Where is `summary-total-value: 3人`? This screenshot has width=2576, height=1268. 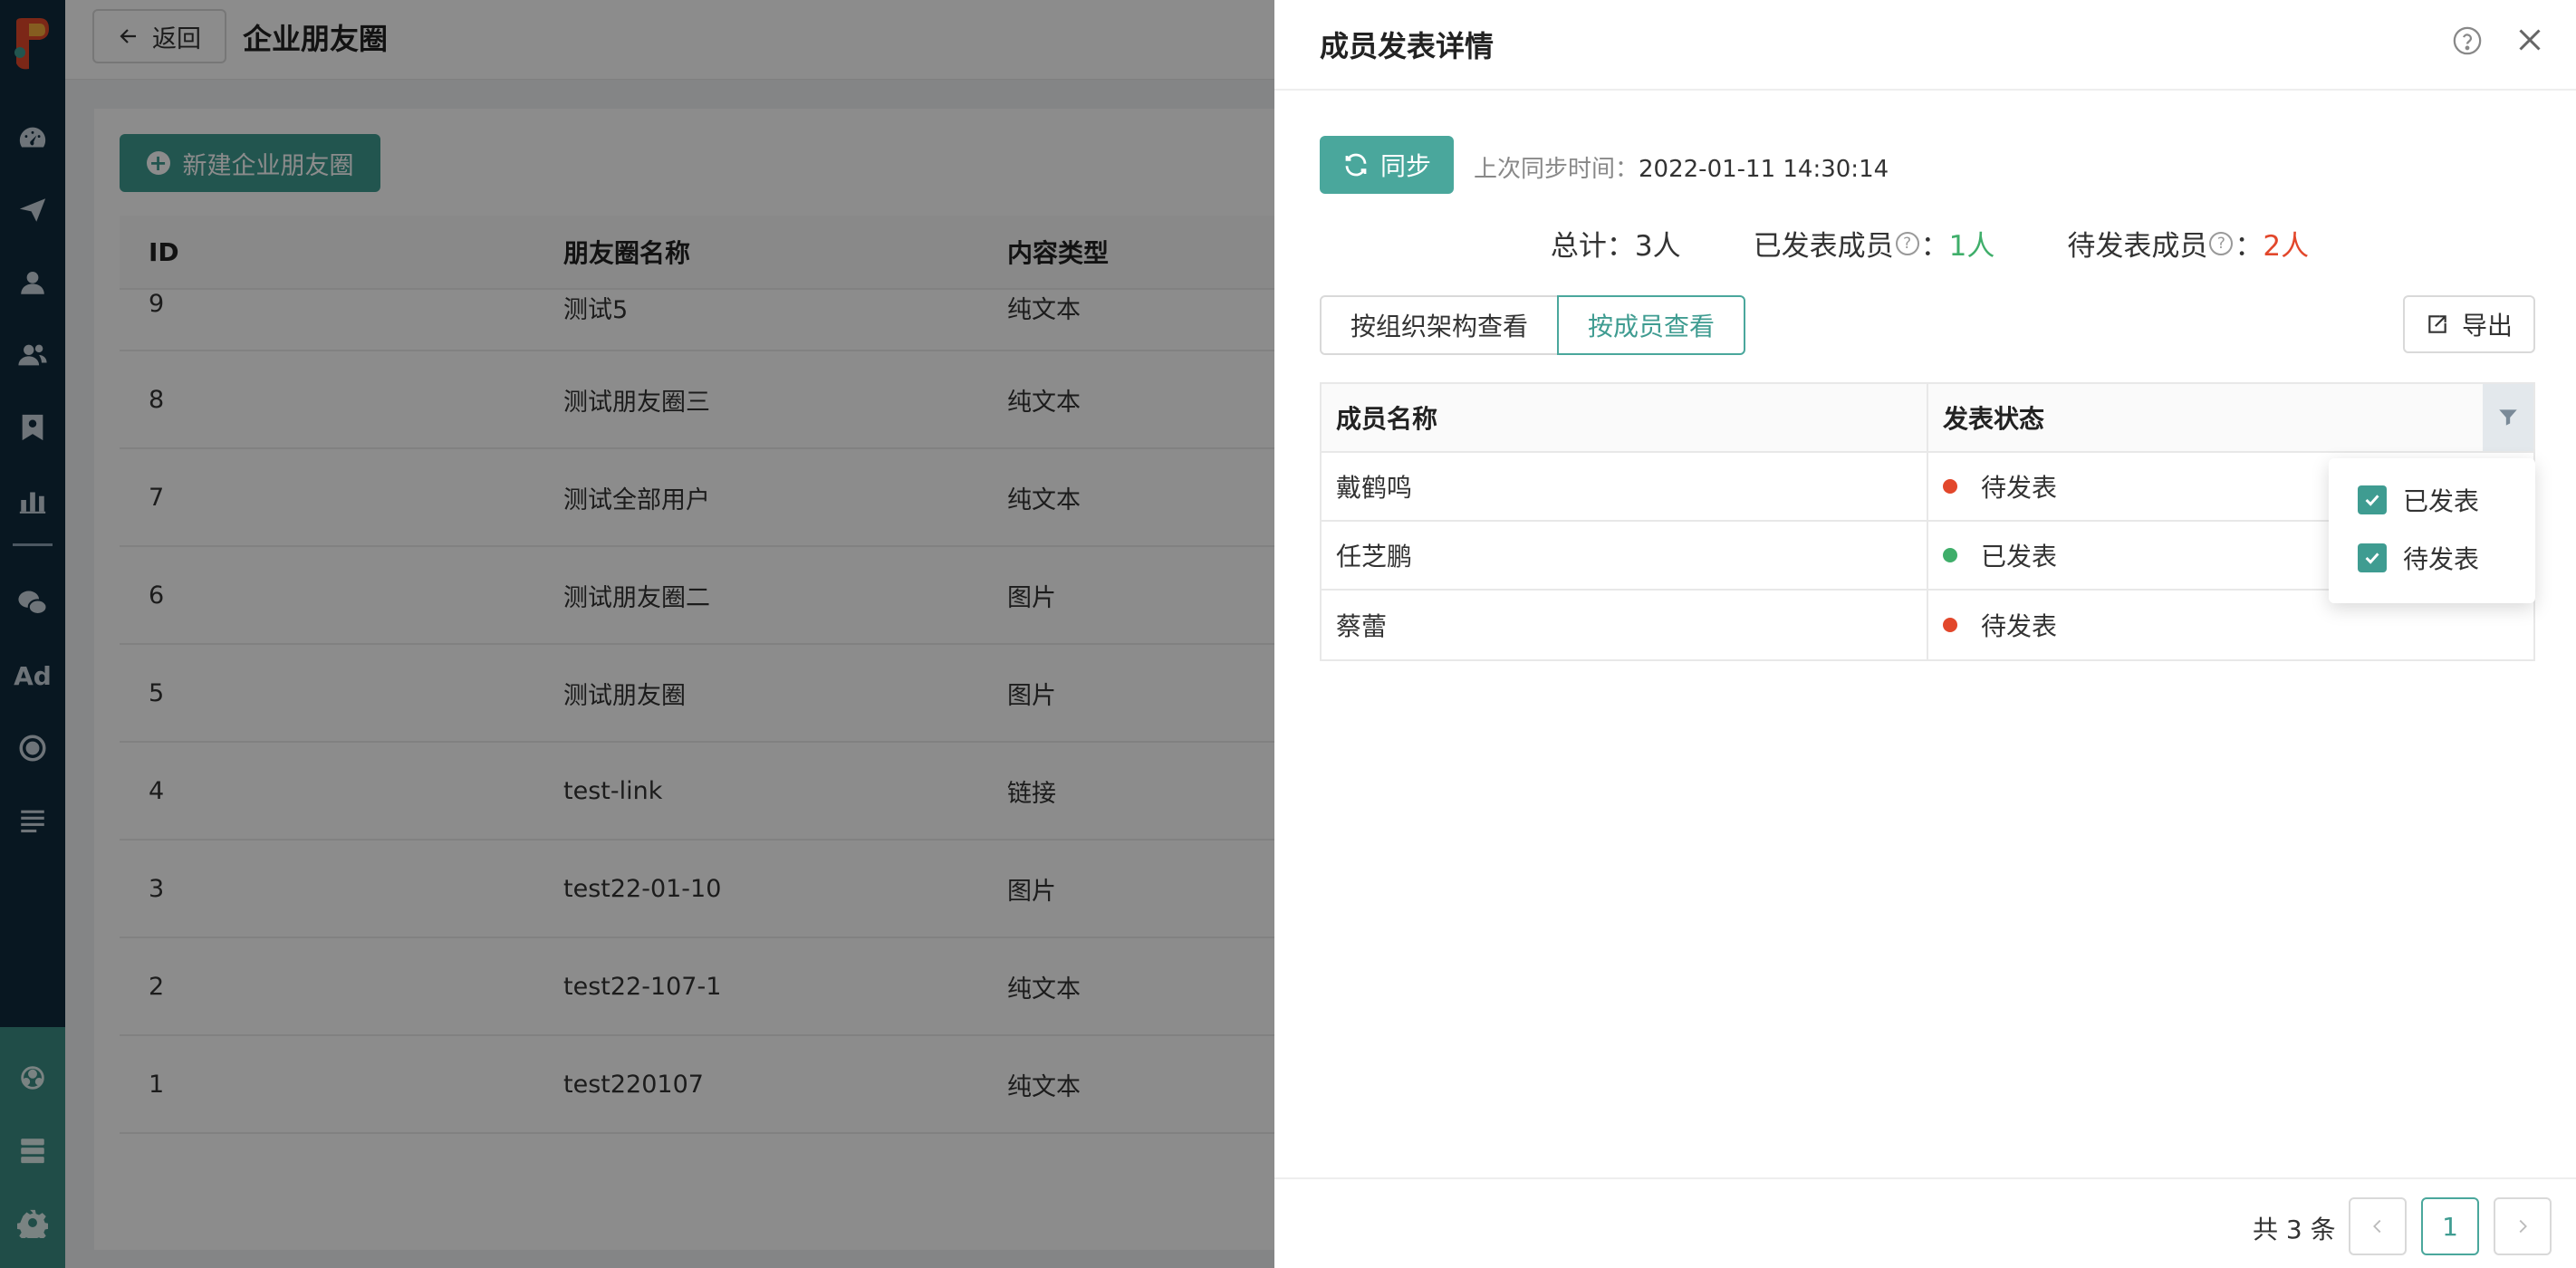 summary-total-value: 3人 is located at coordinates (1657, 246).